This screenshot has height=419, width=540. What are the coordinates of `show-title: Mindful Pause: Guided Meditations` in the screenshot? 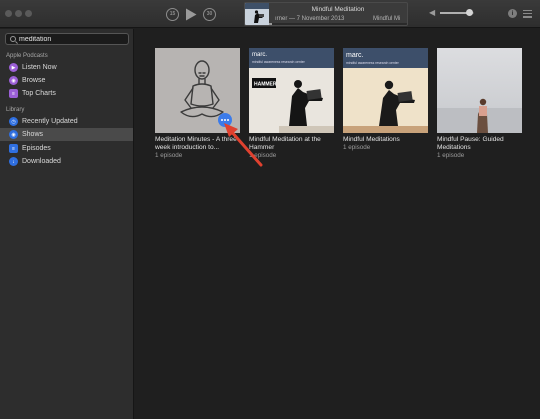 It's located at (481, 144).